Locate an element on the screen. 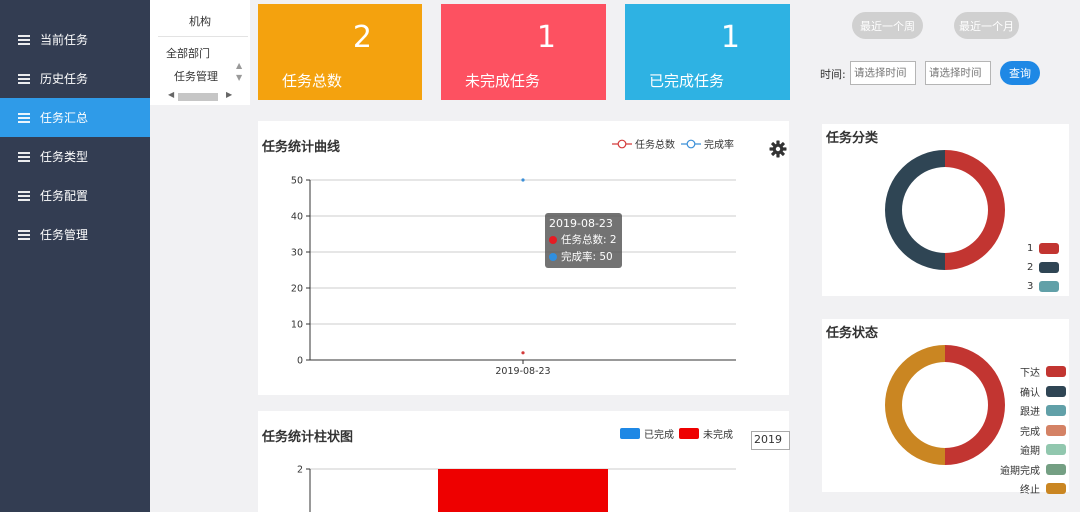 This screenshot has width=1080, height=512. legend-item-cat-3: 3 is located at coordinates (1043, 286).